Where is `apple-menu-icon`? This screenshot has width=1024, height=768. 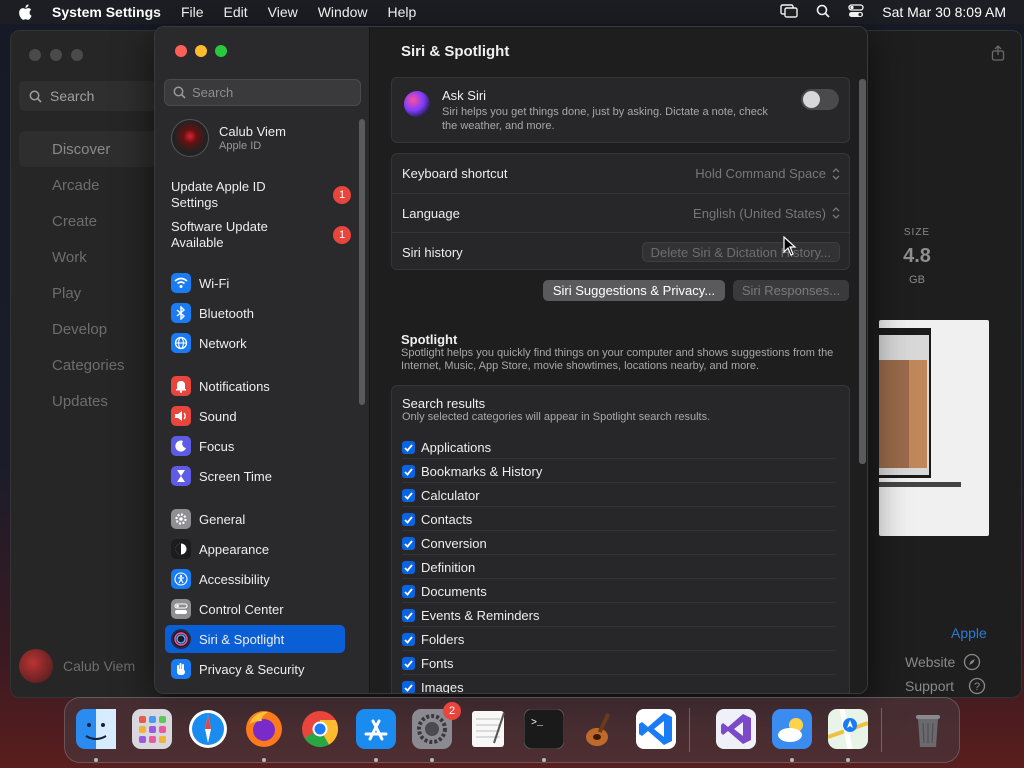
apple-menu-icon is located at coordinates (28, 12).